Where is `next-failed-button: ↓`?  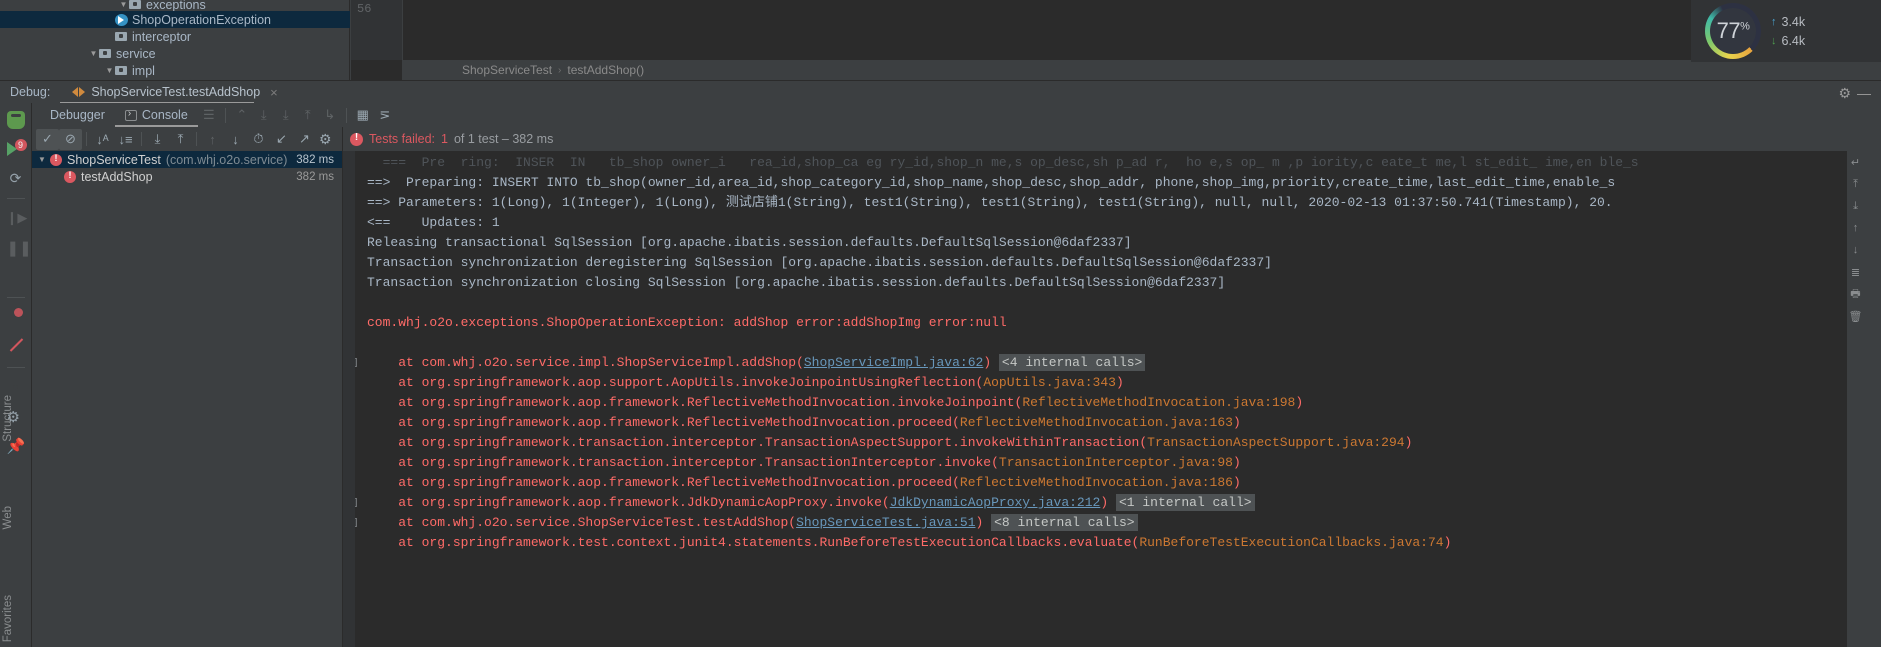
next-failed-button: ↓ is located at coordinates (235, 139).